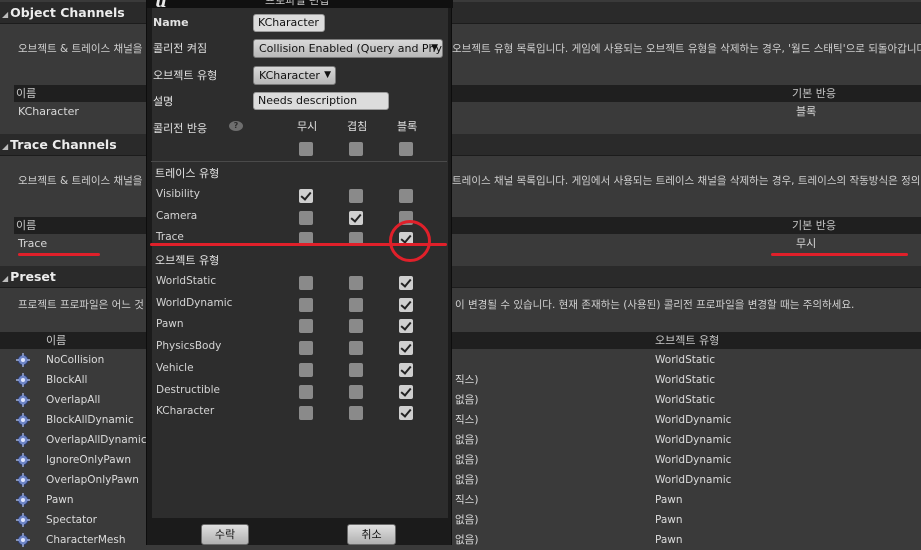 The width and height of the screenshot is (921, 550). What do you see at coordinates (67, 380) in the screenshot?
I see `preset-name: BlockAll` at bounding box center [67, 380].